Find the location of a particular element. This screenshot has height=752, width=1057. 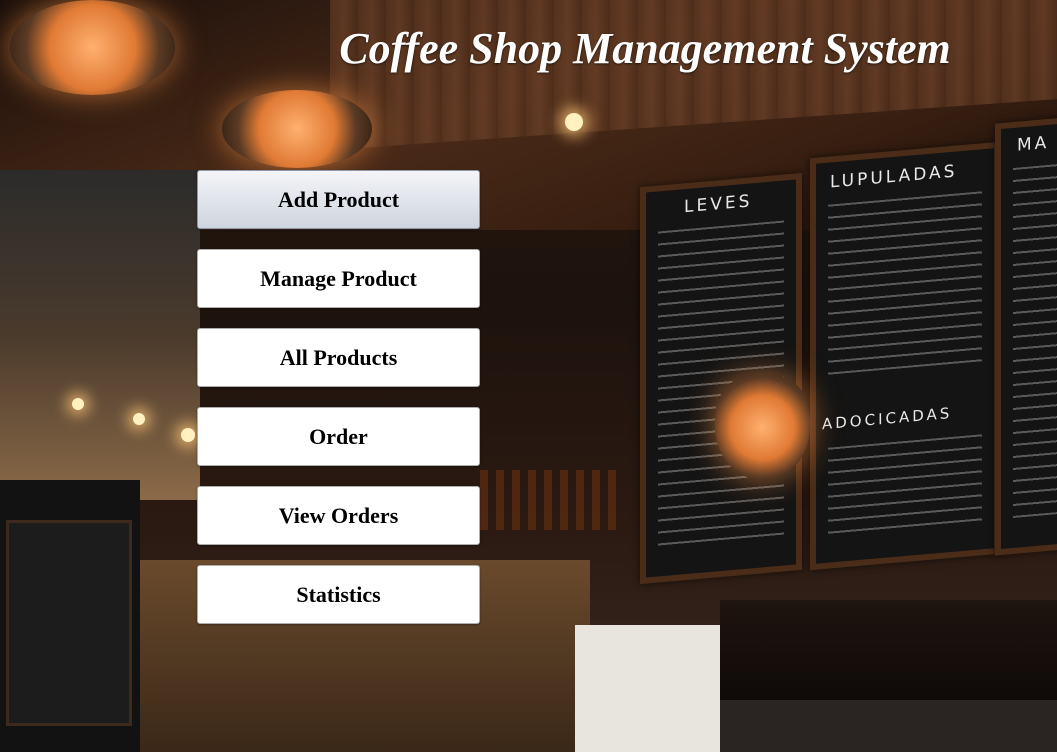

all-products-button: All Products is located at coordinates (338, 357).